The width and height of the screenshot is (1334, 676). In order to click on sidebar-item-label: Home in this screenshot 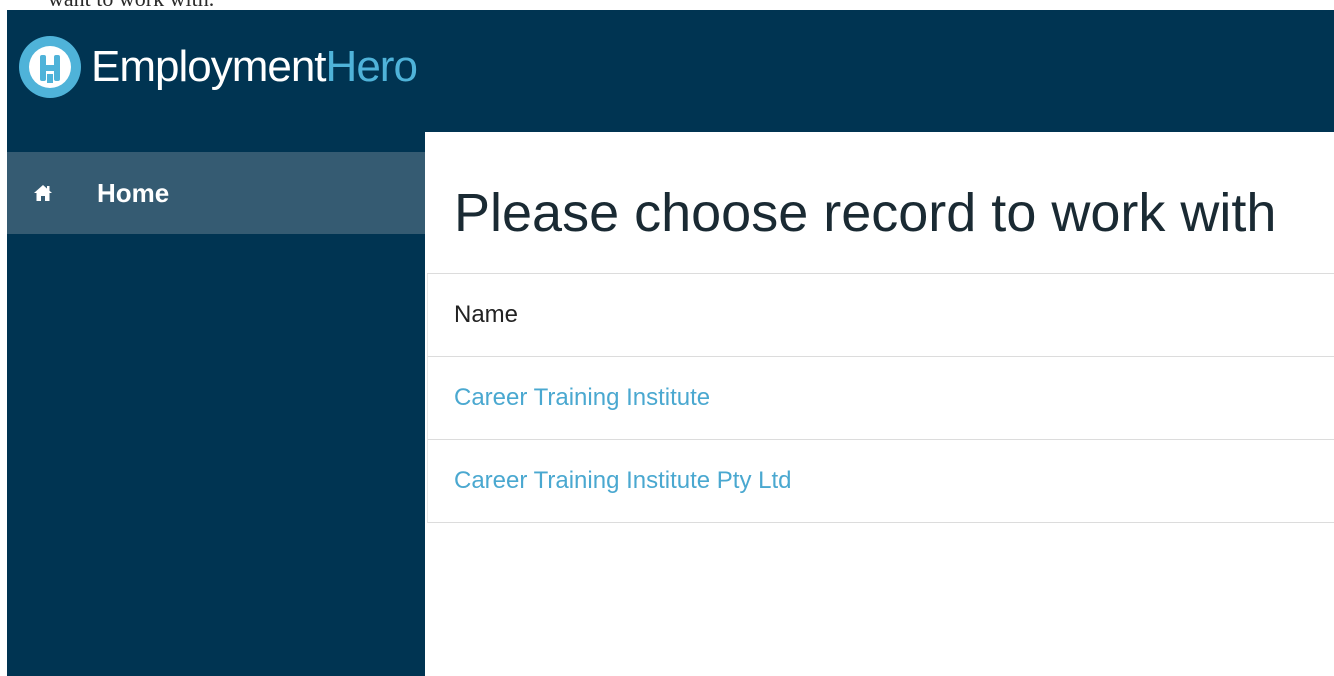, I will do `click(133, 192)`.